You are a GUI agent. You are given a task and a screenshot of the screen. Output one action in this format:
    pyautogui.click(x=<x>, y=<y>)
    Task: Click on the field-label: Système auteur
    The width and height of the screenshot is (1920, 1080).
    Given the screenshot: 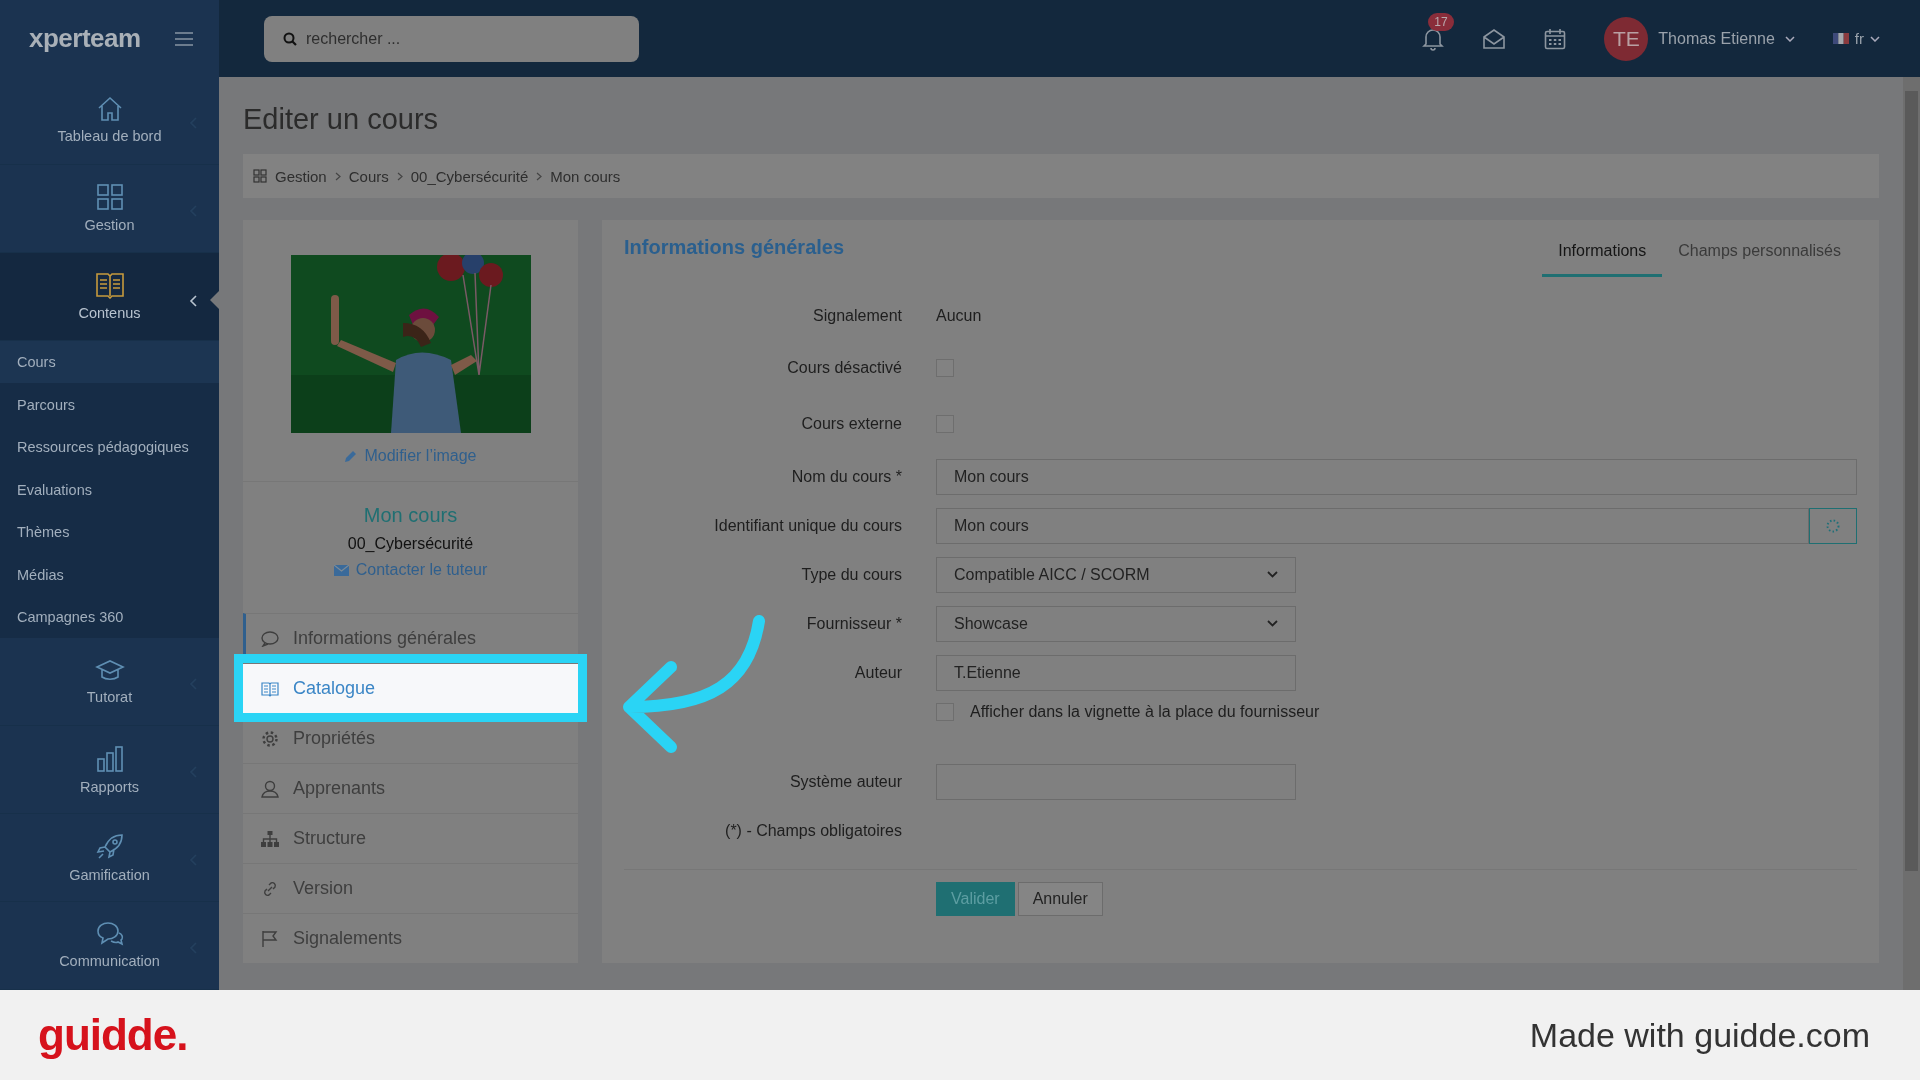 What is the action you would take?
    pyautogui.click(x=845, y=781)
    